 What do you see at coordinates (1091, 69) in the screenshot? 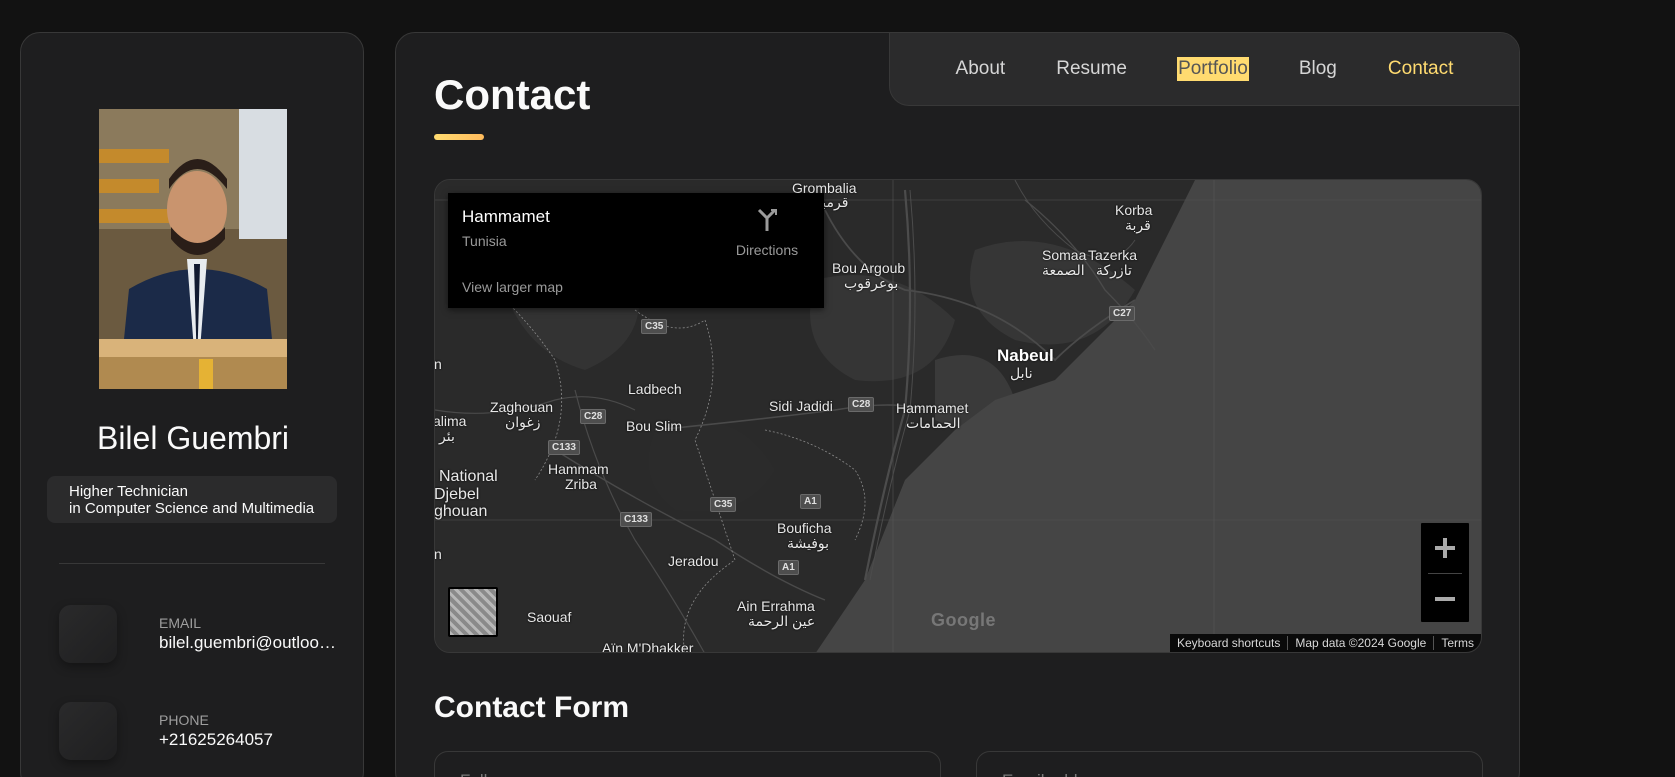
I see `nav-resume: Resume` at bounding box center [1091, 69].